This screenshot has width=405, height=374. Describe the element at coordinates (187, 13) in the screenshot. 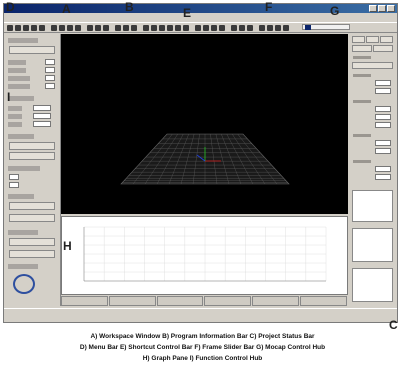

I see `callout-e: E` at that location.